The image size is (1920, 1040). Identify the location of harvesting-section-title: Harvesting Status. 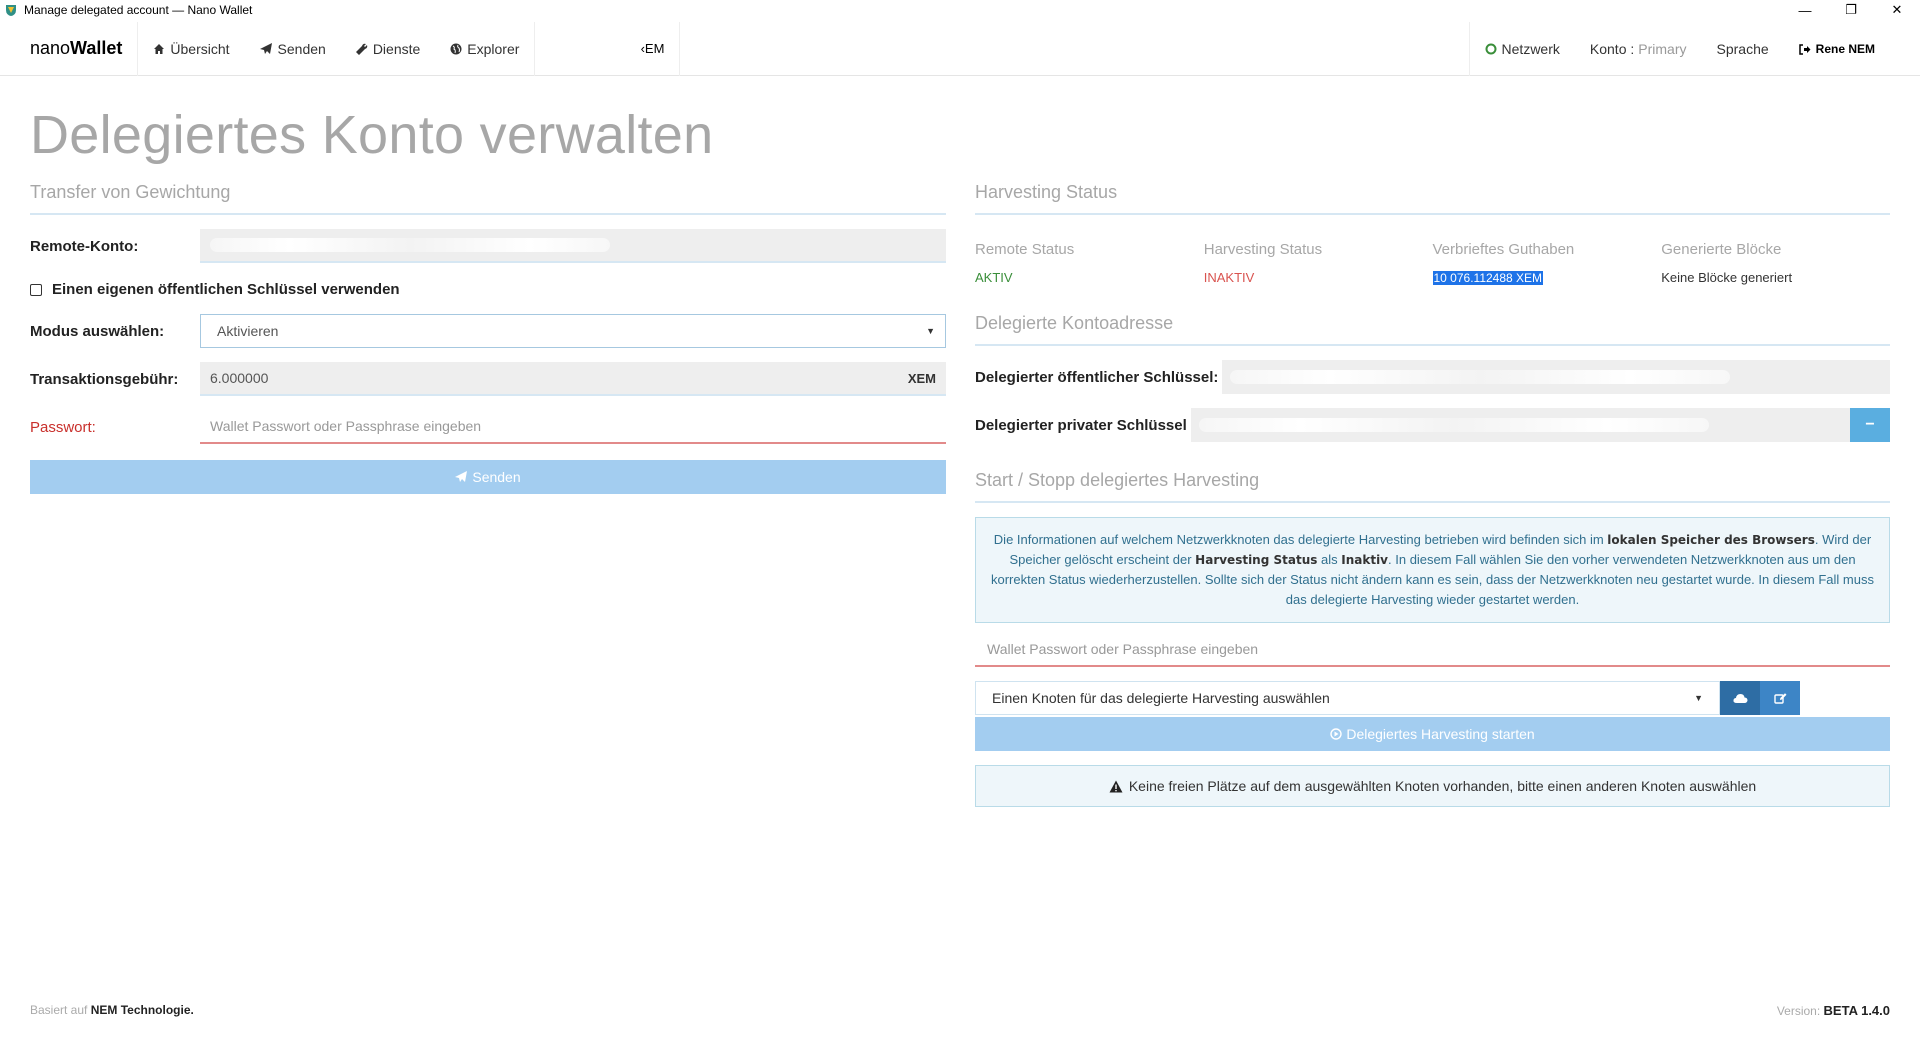
(1432, 198).